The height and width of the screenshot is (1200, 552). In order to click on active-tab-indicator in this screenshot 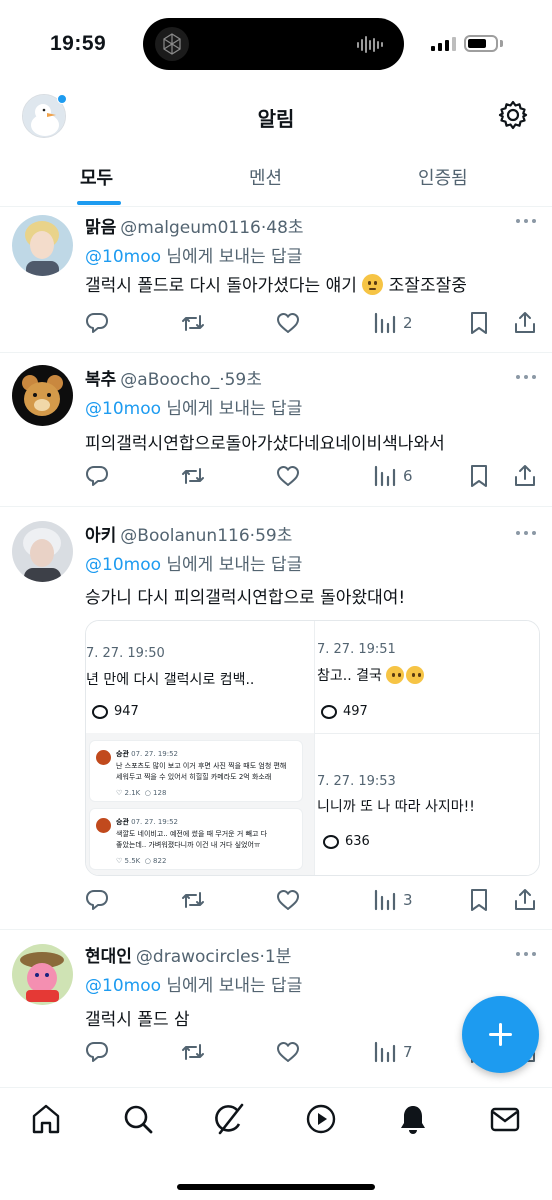, I will do `click(99, 203)`.